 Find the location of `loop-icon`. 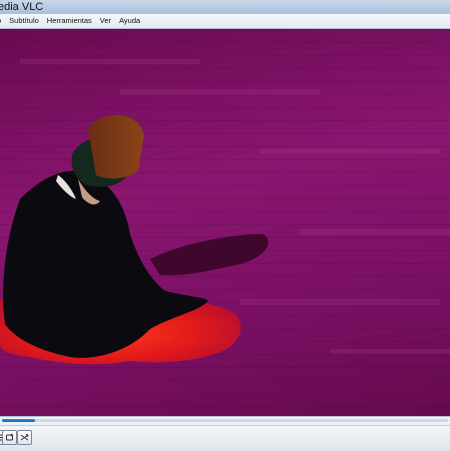

loop-icon is located at coordinates (10, 437).